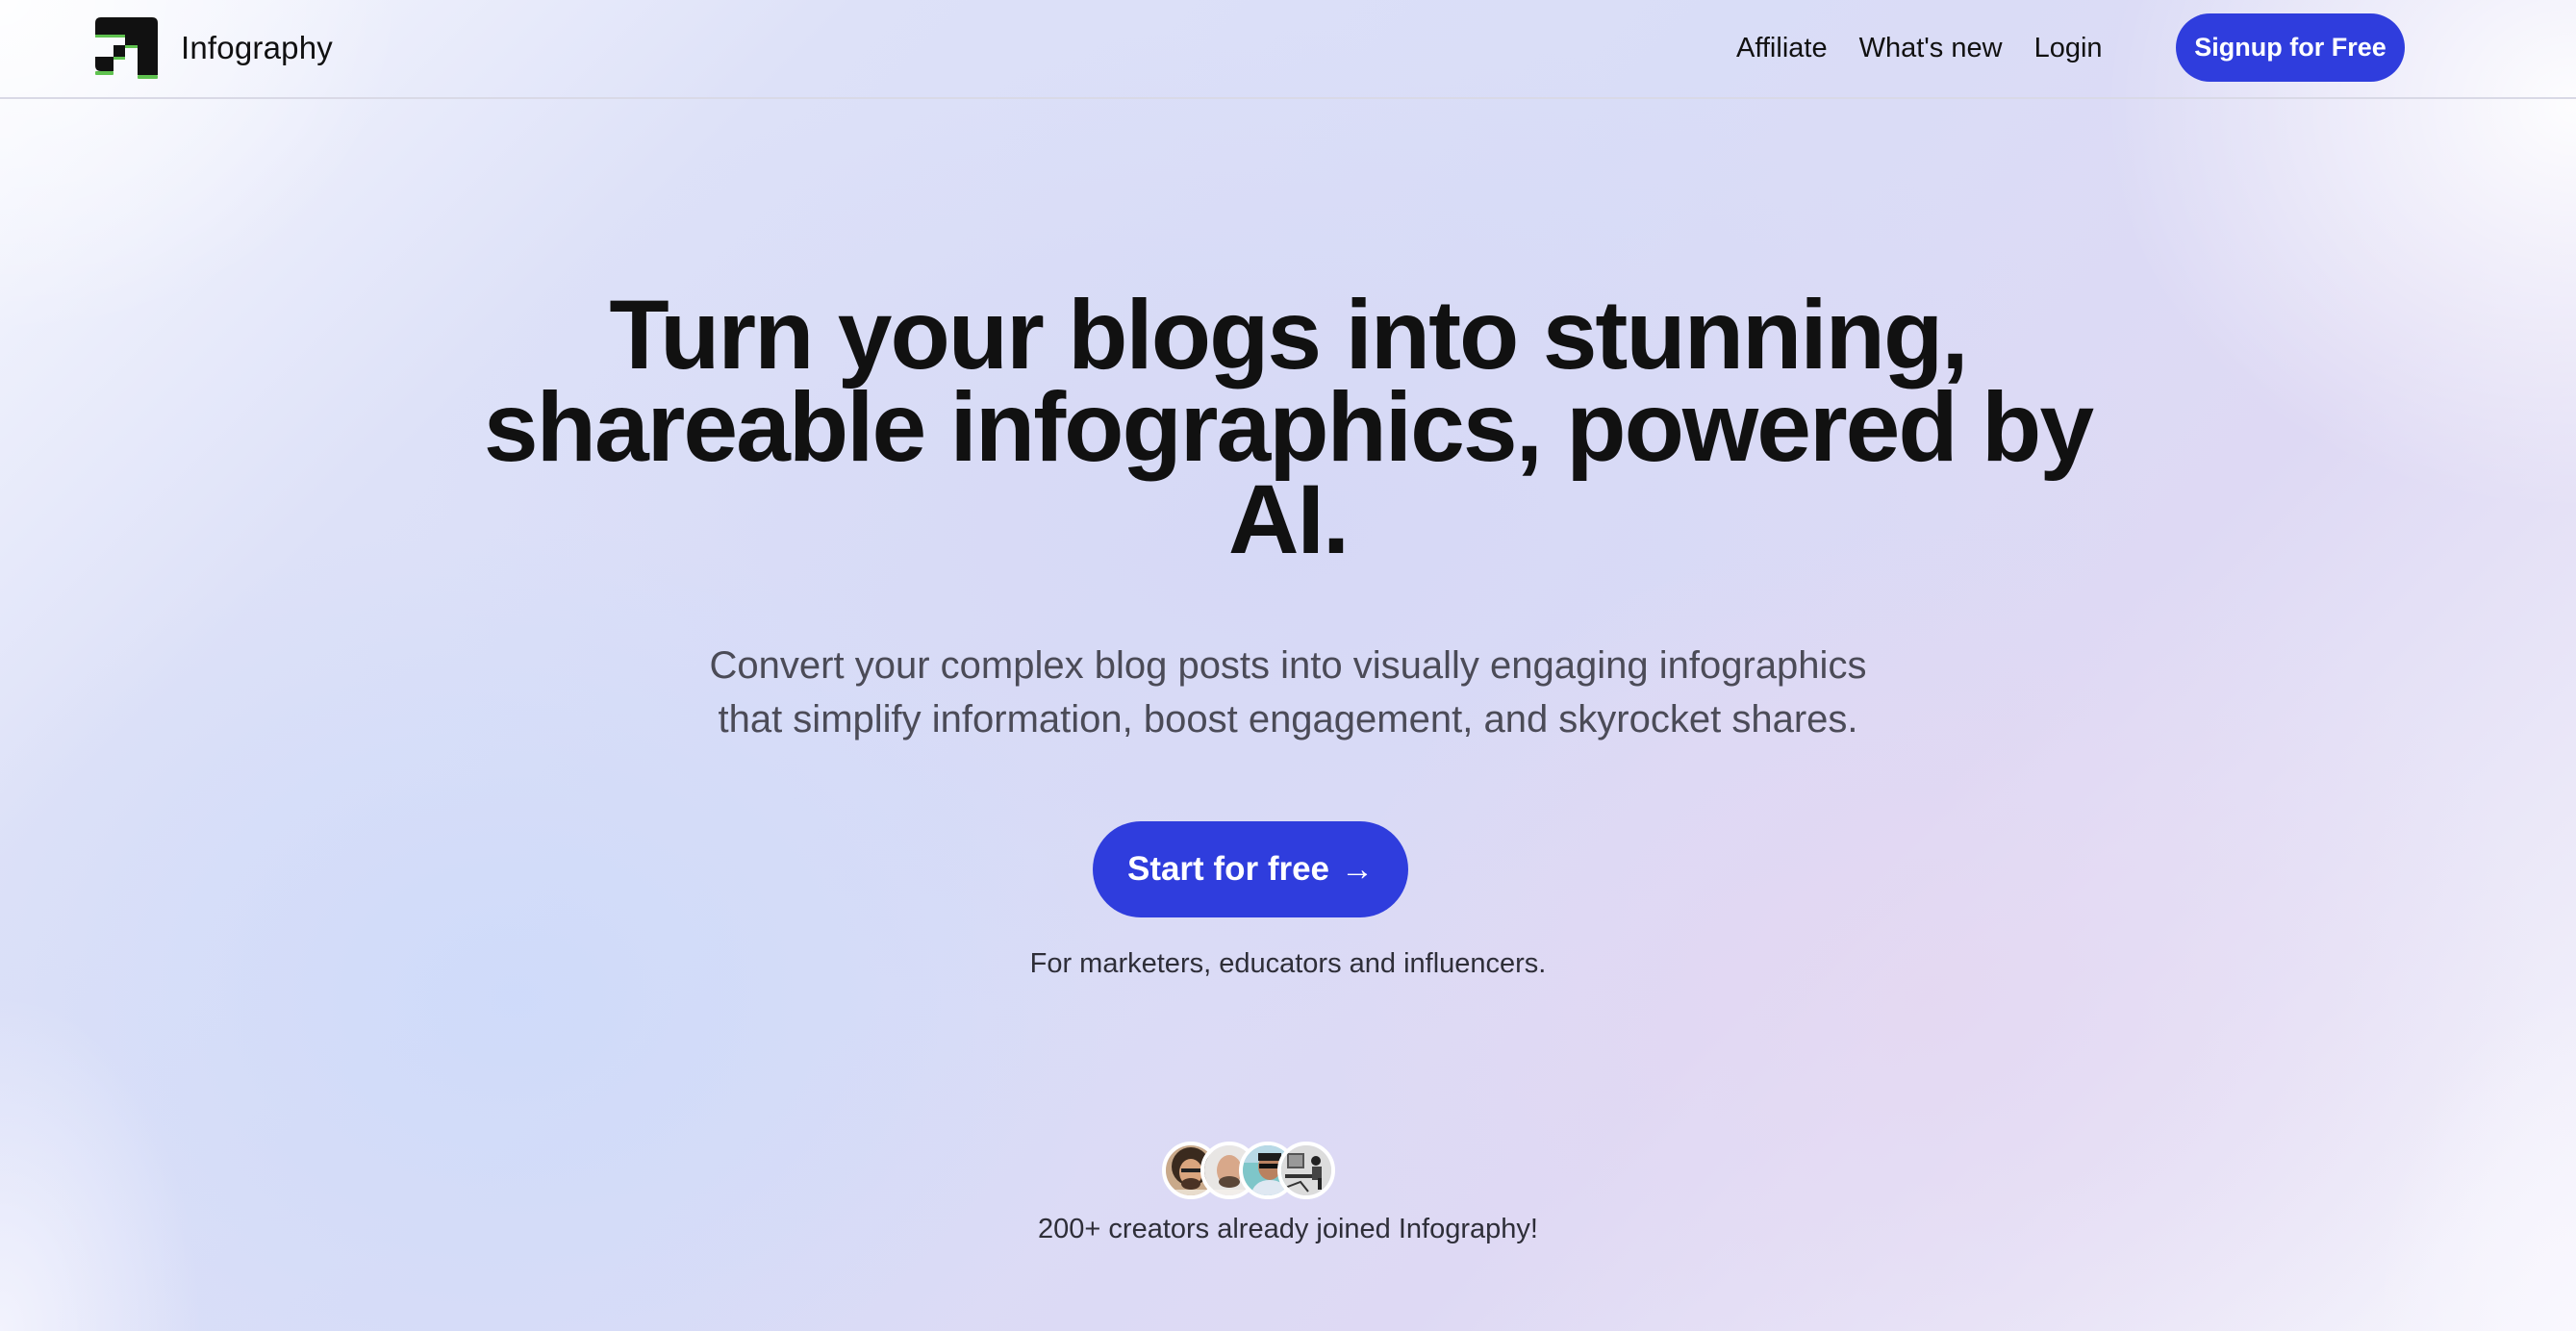 The width and height of the screenshot is (2576, 1331). I want to click on start-for-free-button: Start for free →, so click(1250, 869).